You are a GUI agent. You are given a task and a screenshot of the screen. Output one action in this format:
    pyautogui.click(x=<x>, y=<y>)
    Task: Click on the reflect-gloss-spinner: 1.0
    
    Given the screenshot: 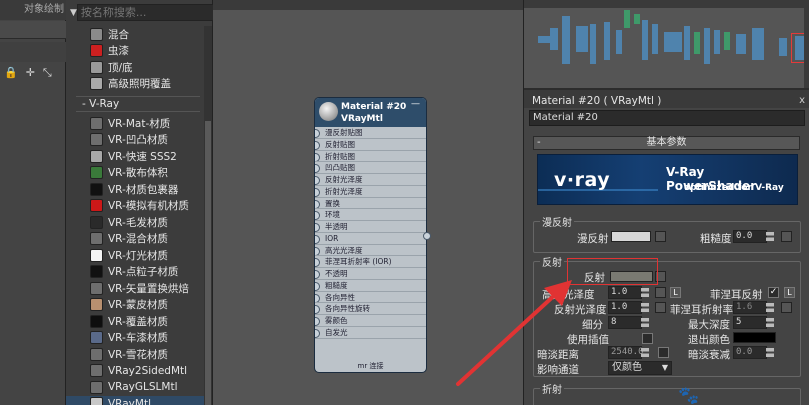 What is the action you would take?
    pyautogui.click(x=628, y=307)
    